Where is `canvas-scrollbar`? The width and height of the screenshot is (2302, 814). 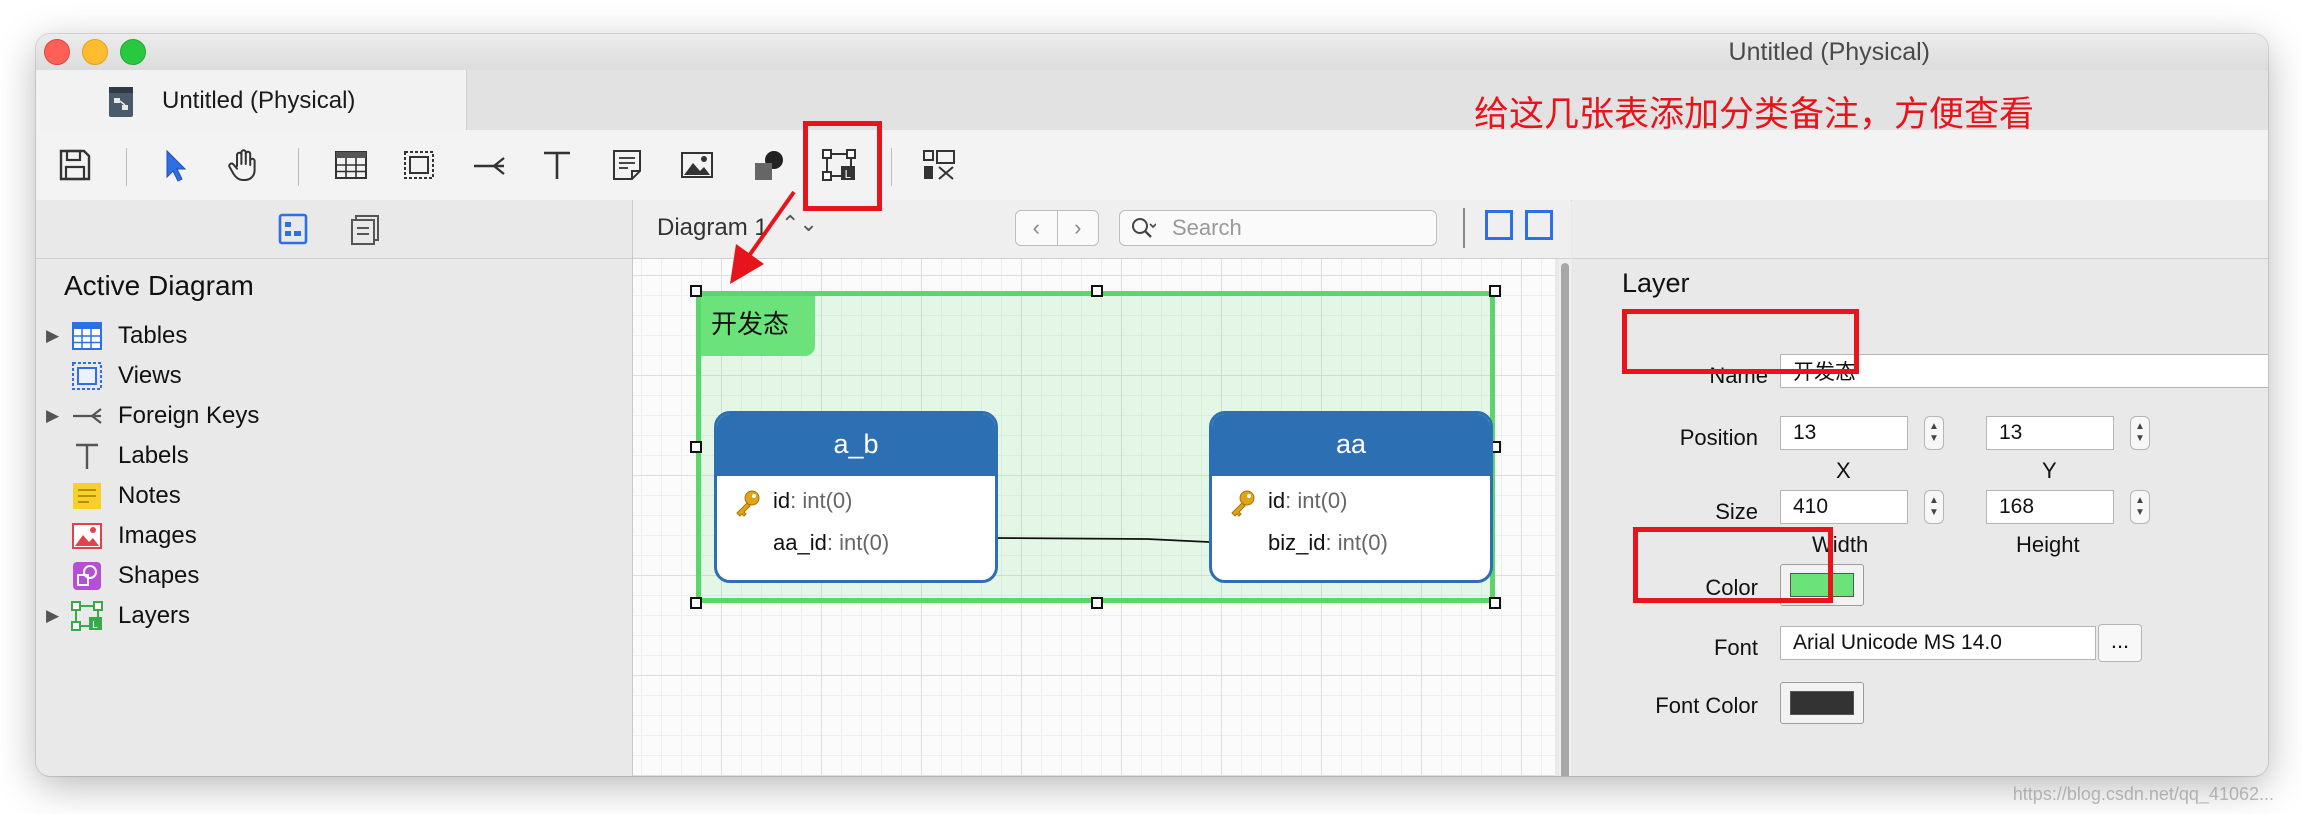 canvas-scrollbar is located at coordinates (1565, 517).